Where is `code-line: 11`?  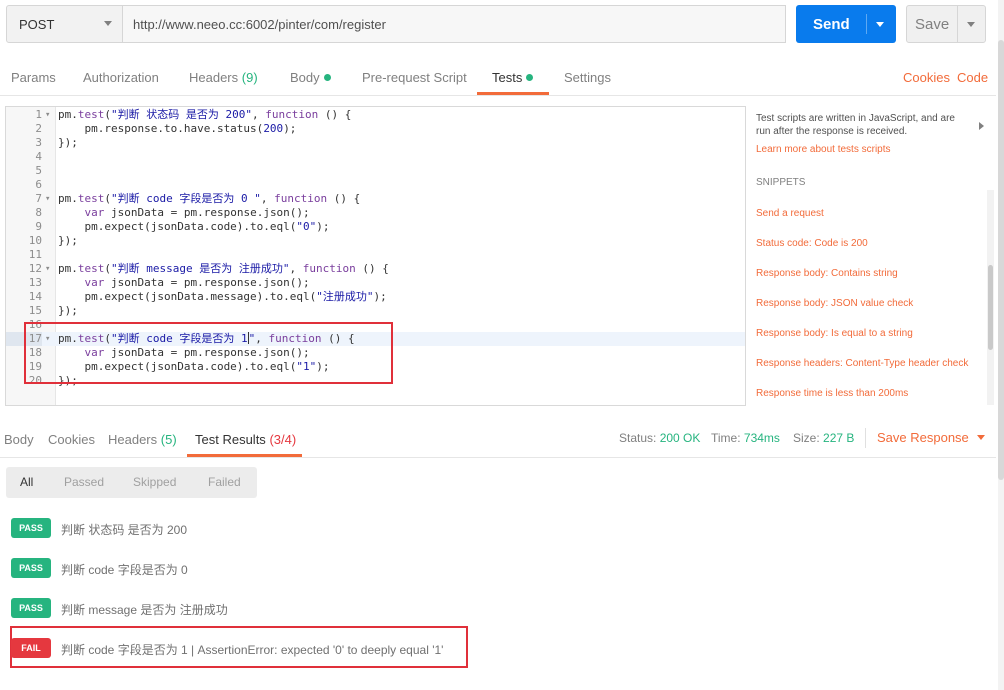
code-line: 11 is located at coordinates (375, 255).